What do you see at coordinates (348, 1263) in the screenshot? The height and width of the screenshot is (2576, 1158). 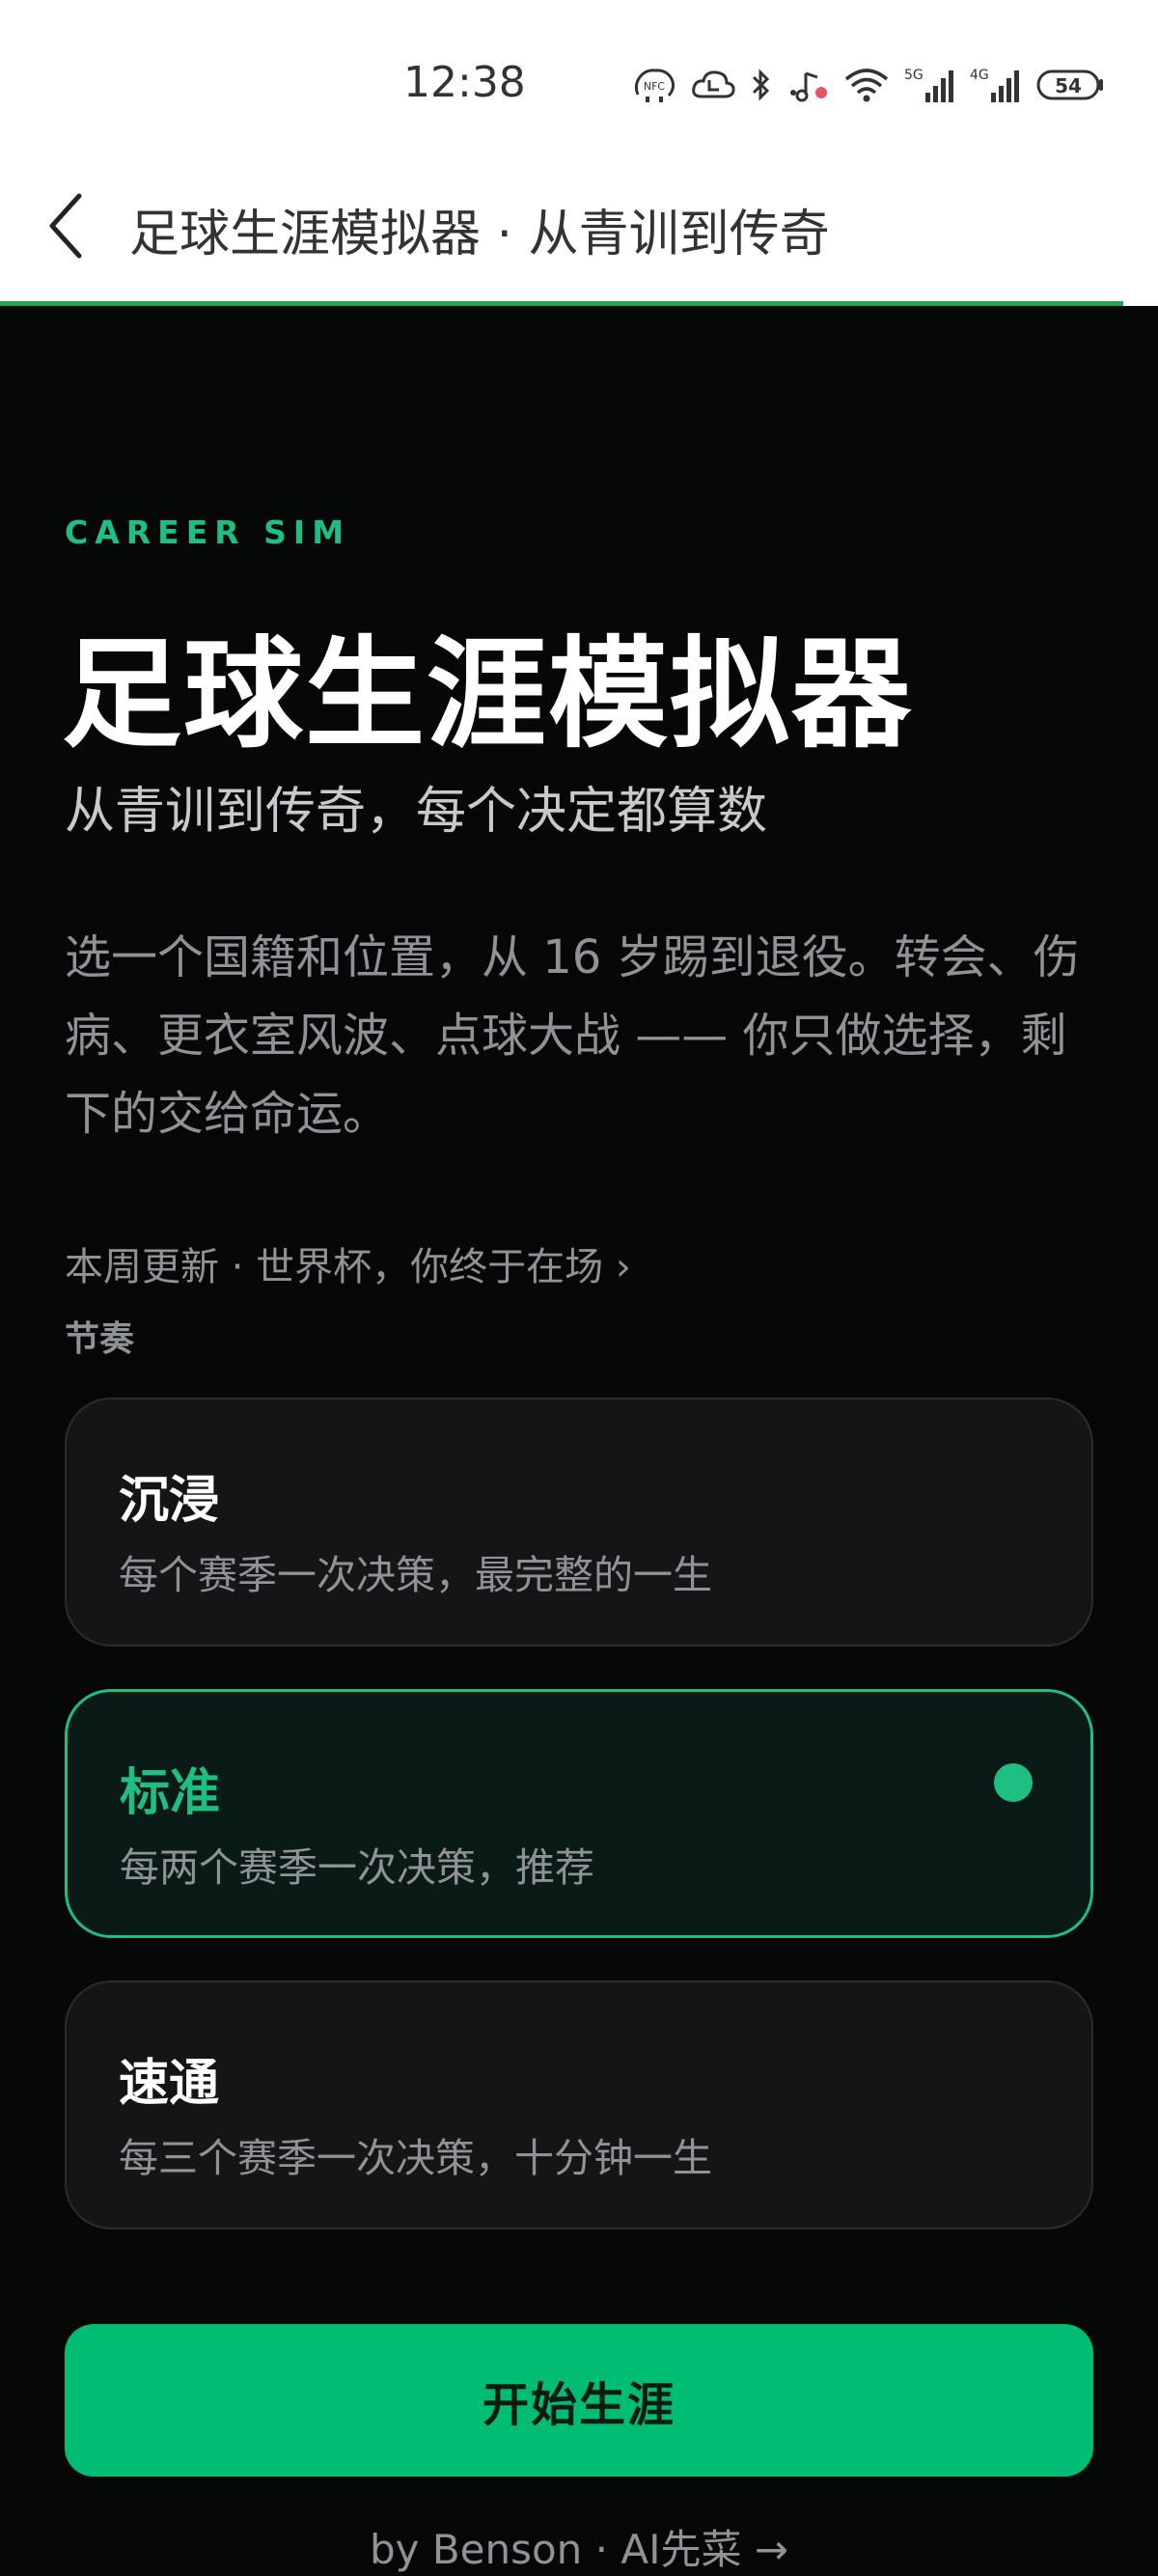 I see `weekly-update-link: 本周更新 · 世界杯，你终于在场 ›` at bounding box center [348, 1263].